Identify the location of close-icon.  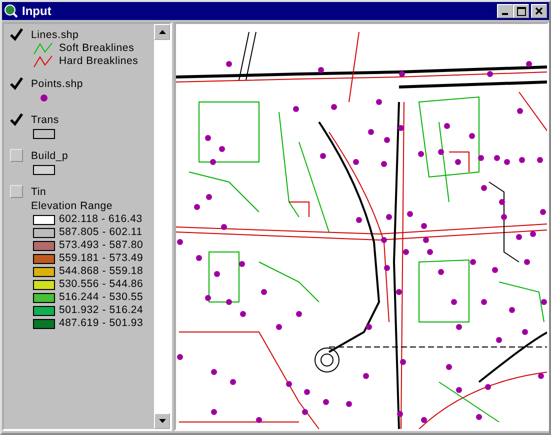
(539, 11).